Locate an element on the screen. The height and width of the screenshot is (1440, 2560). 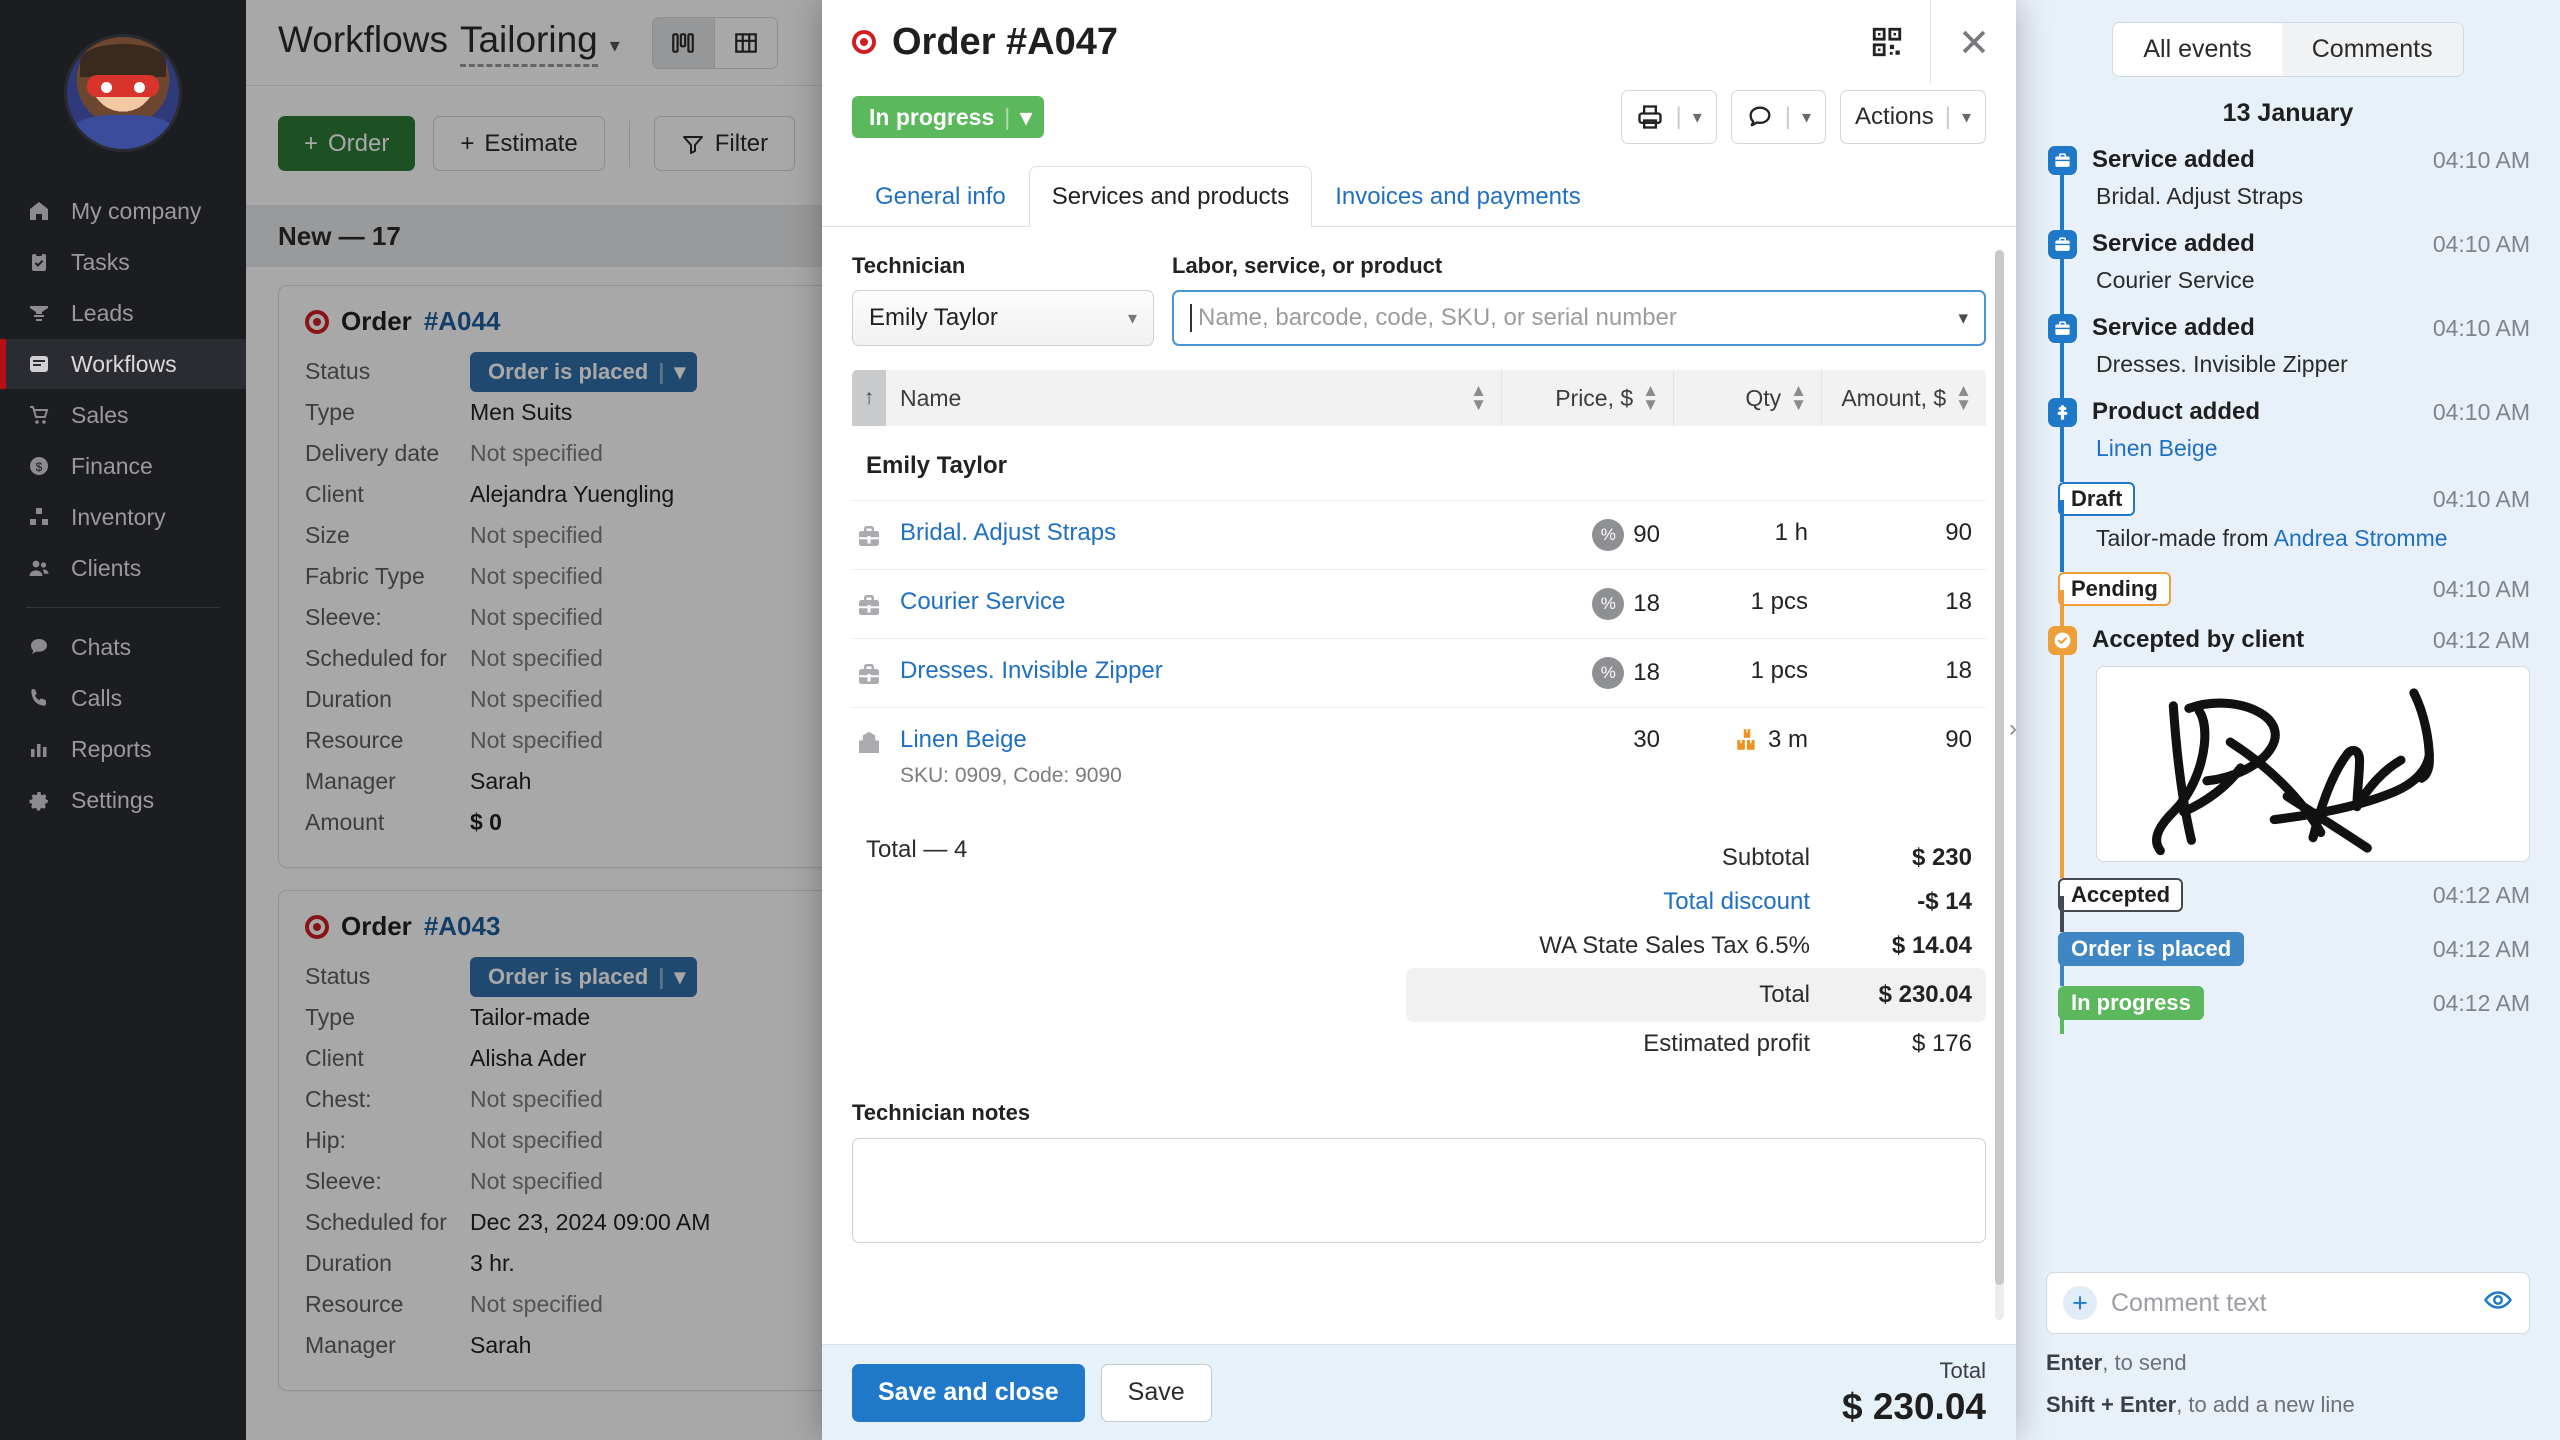
sidebar-item-label: Leads is located at coordinates (102, 312).